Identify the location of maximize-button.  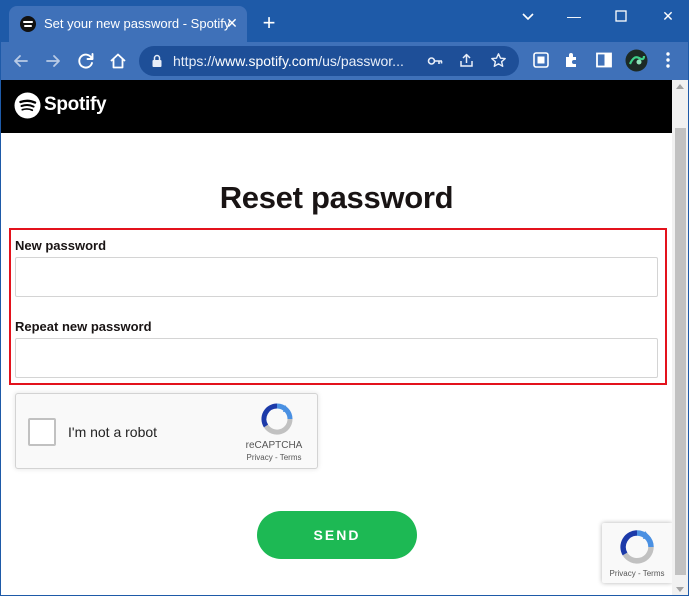
(621, 16).